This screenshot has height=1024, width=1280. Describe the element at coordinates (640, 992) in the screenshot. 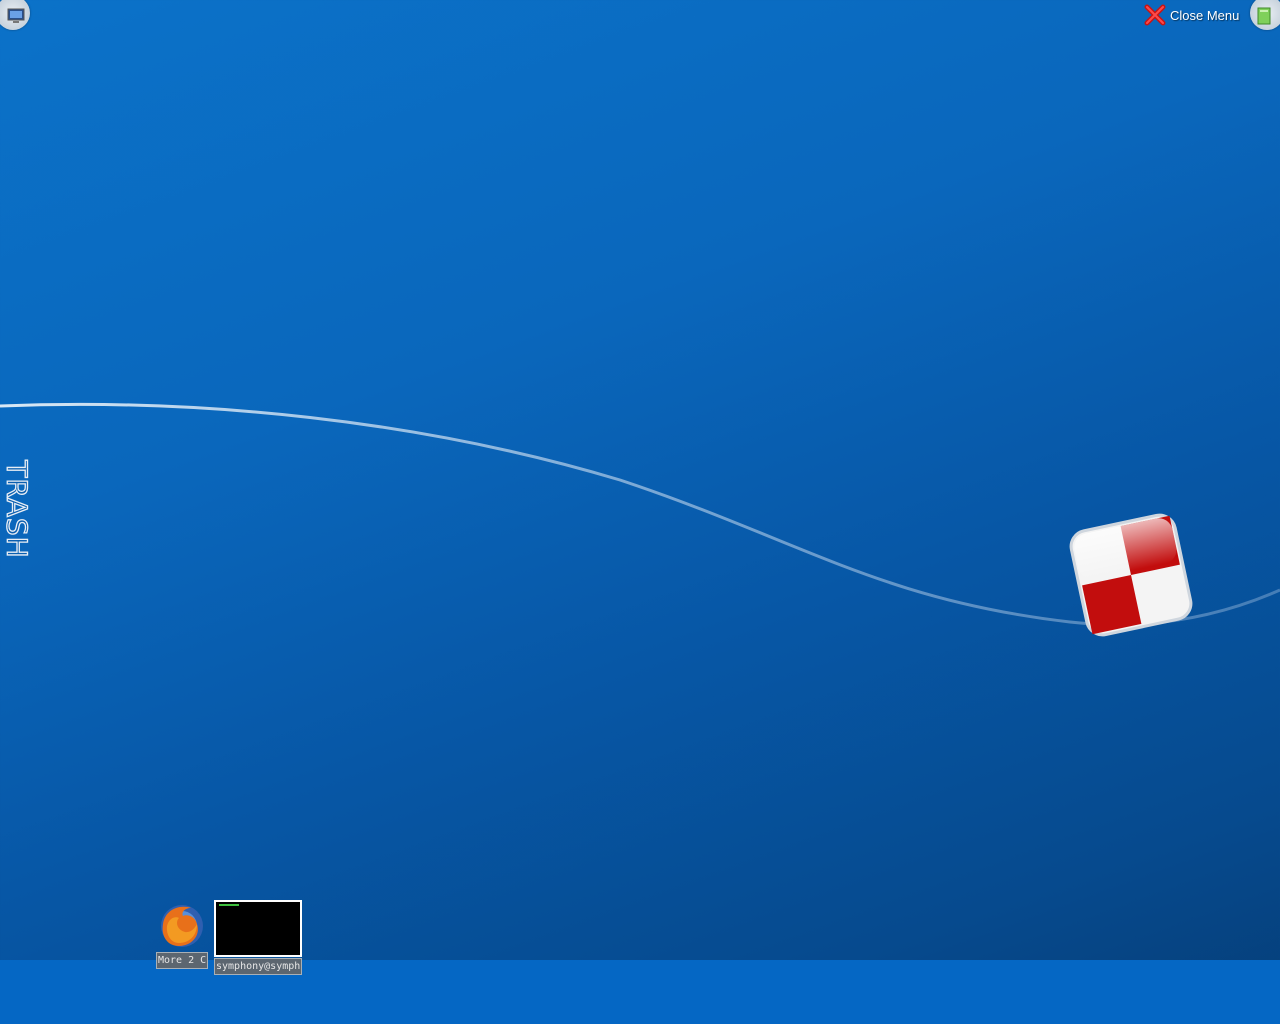

I see `taskbar` at that location.